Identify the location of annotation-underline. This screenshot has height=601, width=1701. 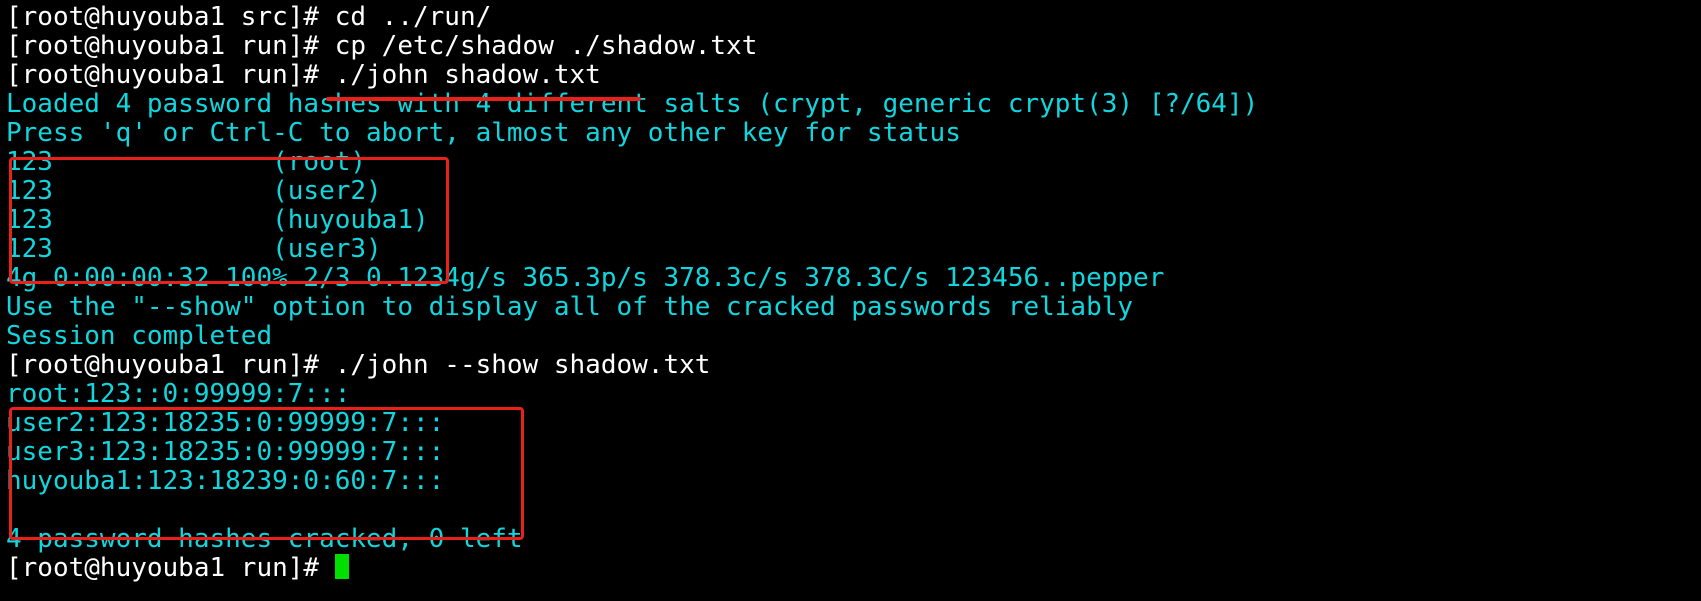
(483, 99).